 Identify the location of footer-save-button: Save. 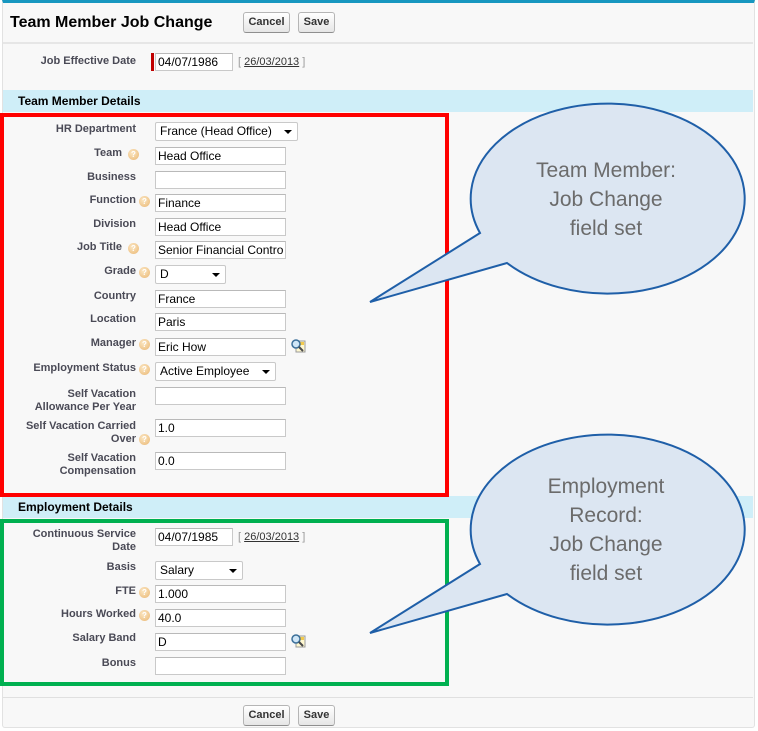
(316, 715).